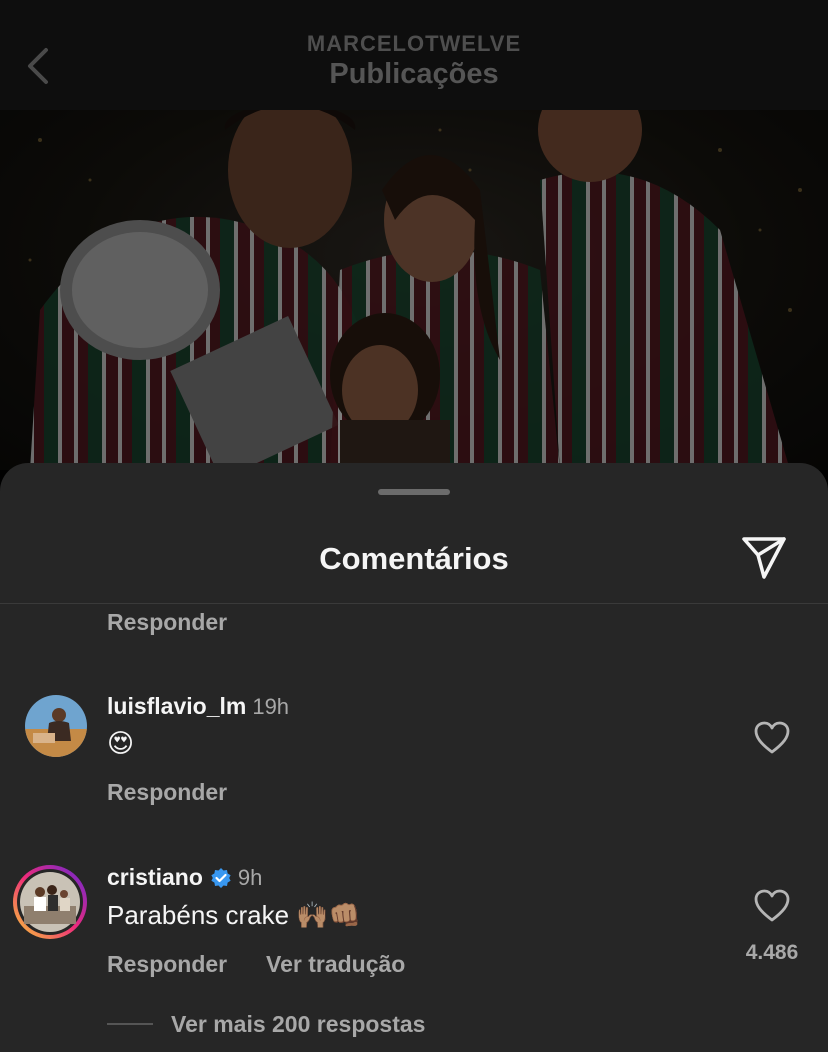 The width and height of the screenshot is (828, 1052). Describe the element at coordinates (271, 706) in the screenshot. I see `comment-time: 19h` at that location.